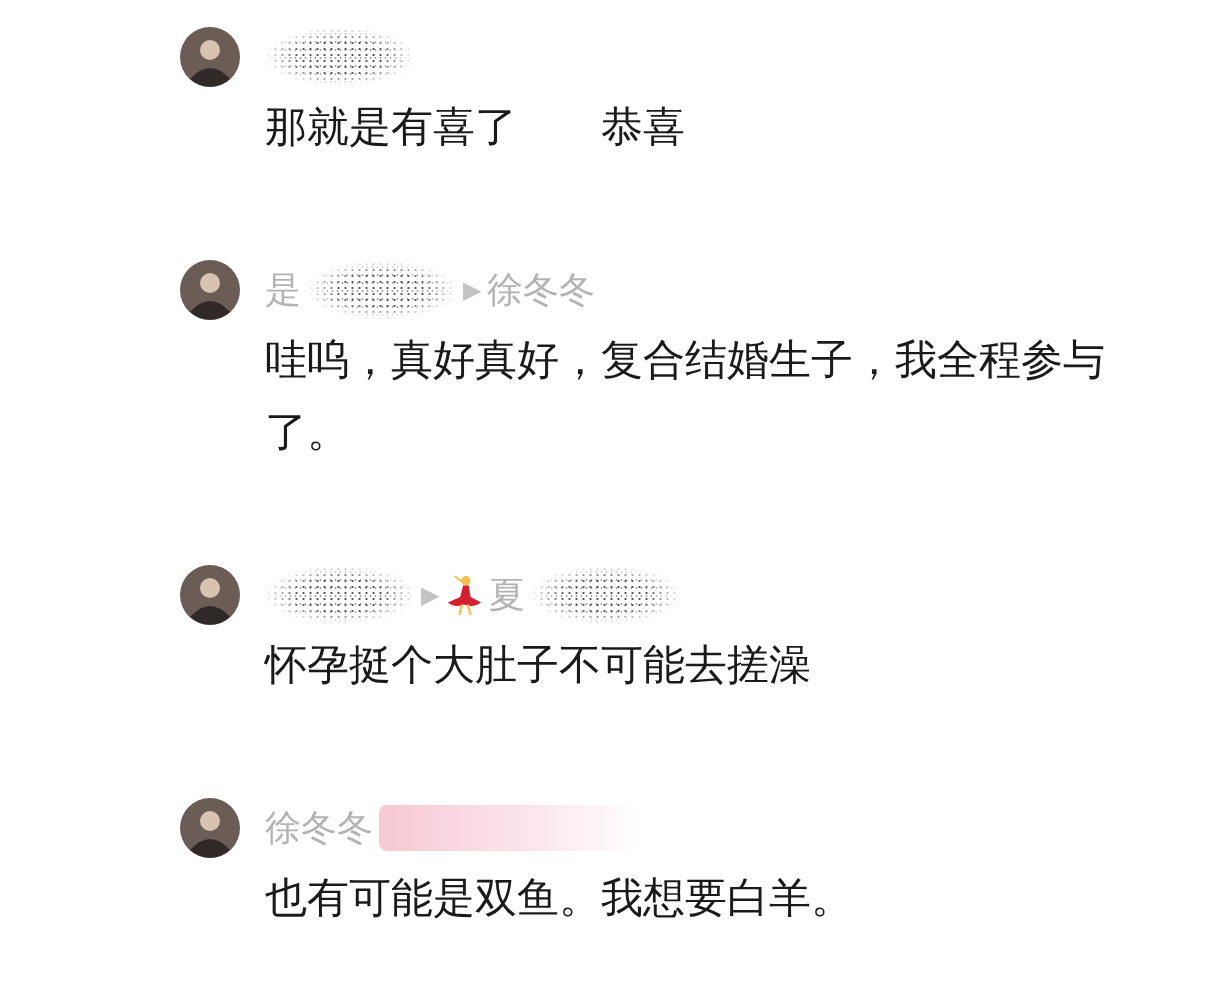 This screenshot has width=1206, height=994. What do you see at coordinates (559, 898) in the screenshot?
I see `comment-text: 也有可能是双鱼。我想要白羊。` at bounding box center [559, 898].